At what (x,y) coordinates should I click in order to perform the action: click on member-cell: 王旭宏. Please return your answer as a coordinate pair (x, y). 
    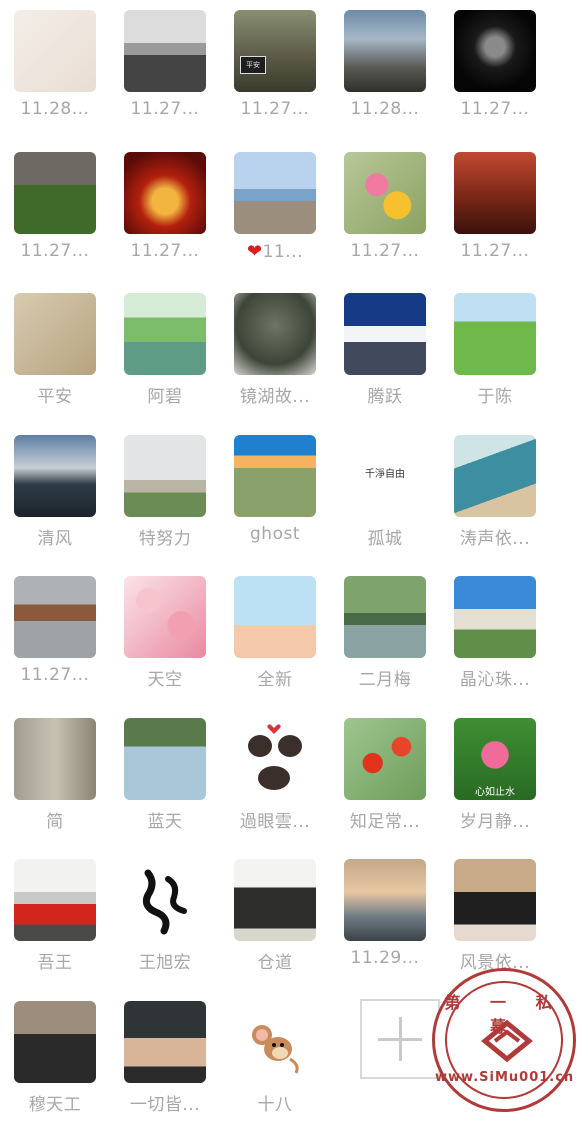
    Looking at the image, I should click on (165, 914).